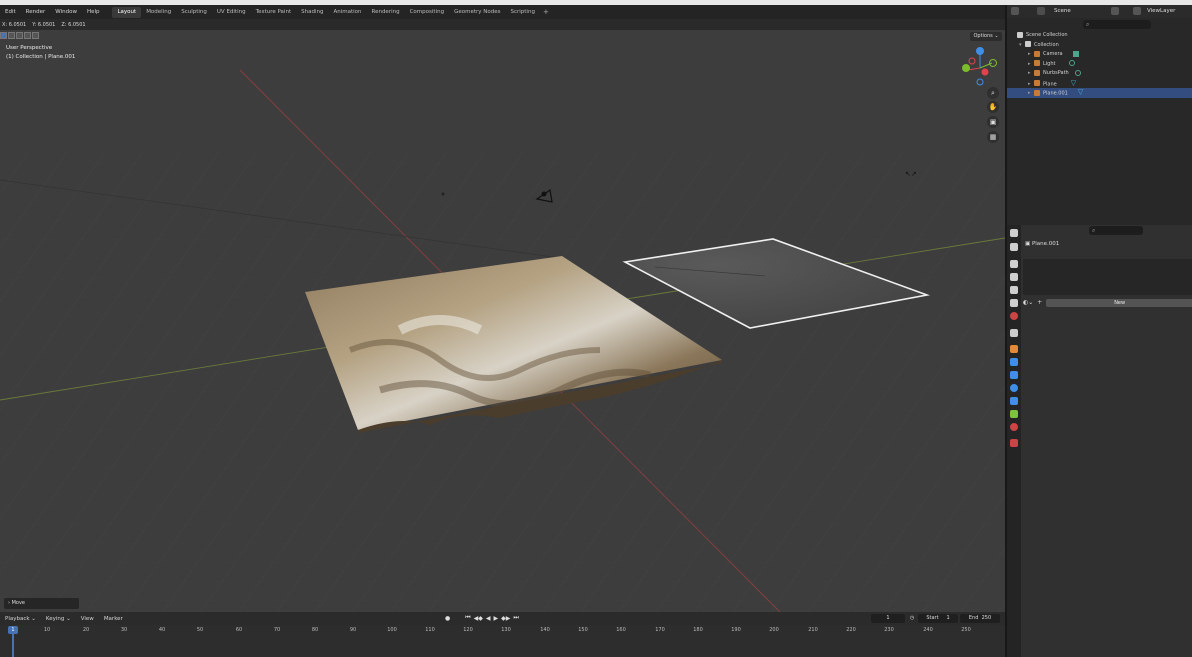 Image resolution: width=1192 pixels, height=657 pixels. Describe the element at coordinates (36, 12) in the screenshot. I see `menu-render: Render` at that location.